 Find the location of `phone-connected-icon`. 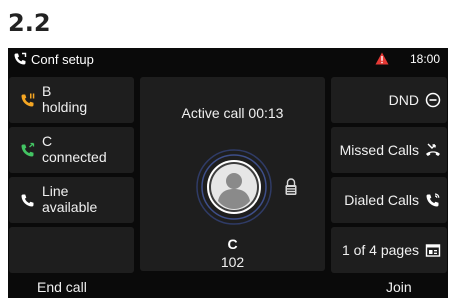

phone-connected-icon is located at coordinates (28, 150).